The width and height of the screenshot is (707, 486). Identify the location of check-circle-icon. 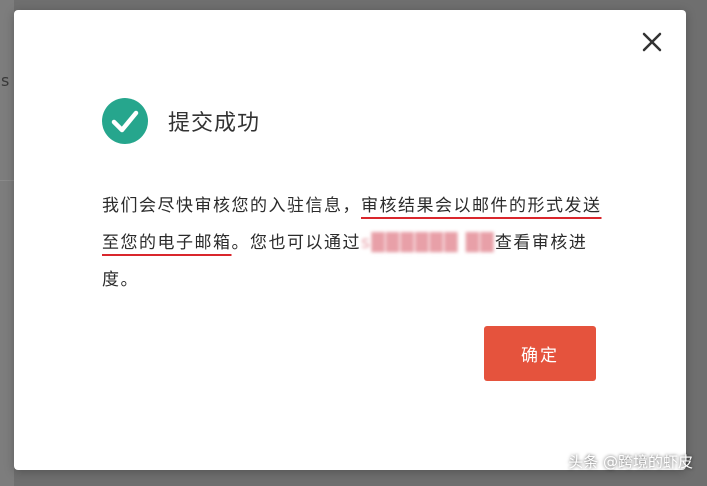
(125, 121).